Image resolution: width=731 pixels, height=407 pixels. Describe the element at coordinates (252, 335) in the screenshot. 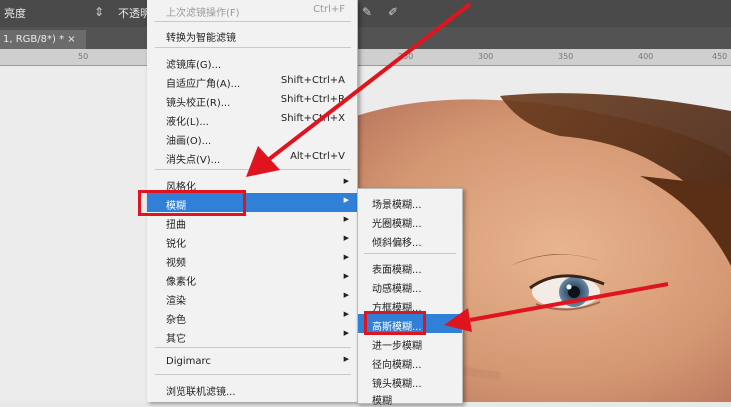

I see `menu-item-other: 其它 ▶` at that location.